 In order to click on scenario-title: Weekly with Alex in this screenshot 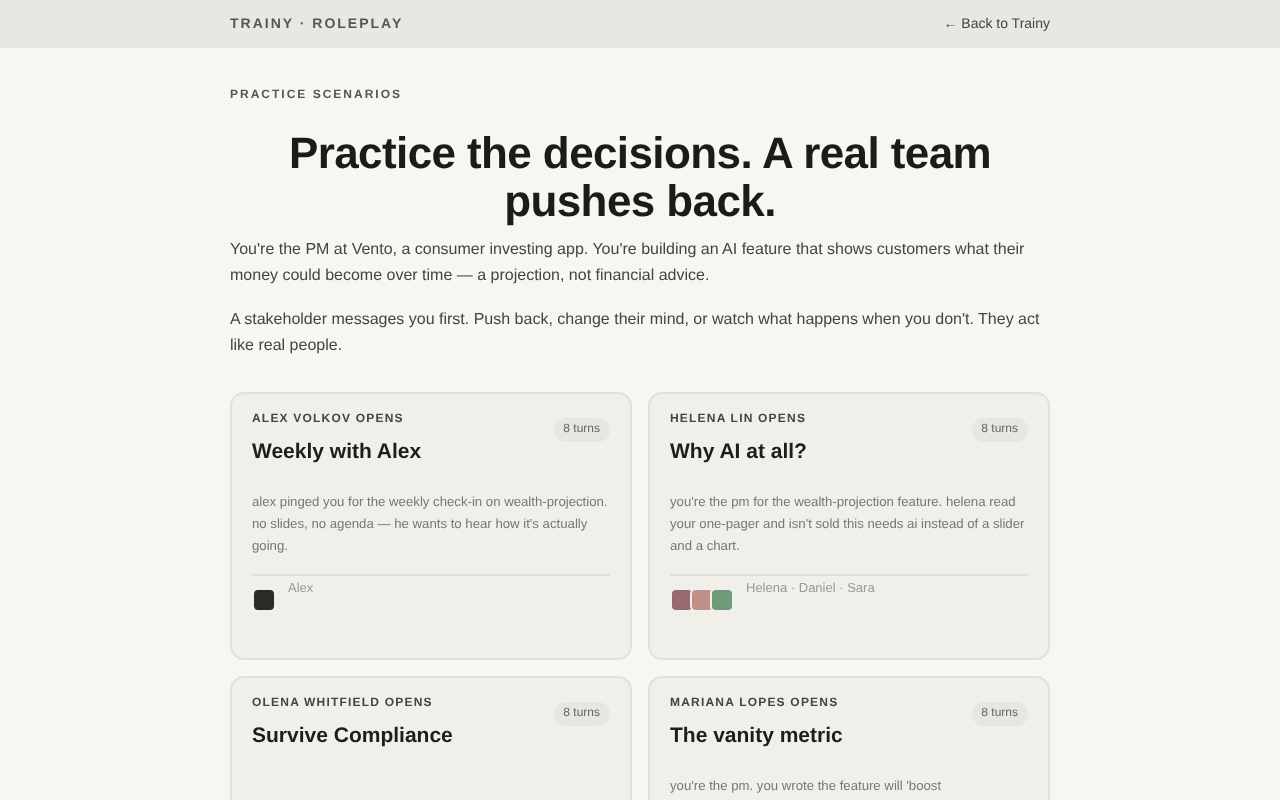, I will do `click(338, 452)`.